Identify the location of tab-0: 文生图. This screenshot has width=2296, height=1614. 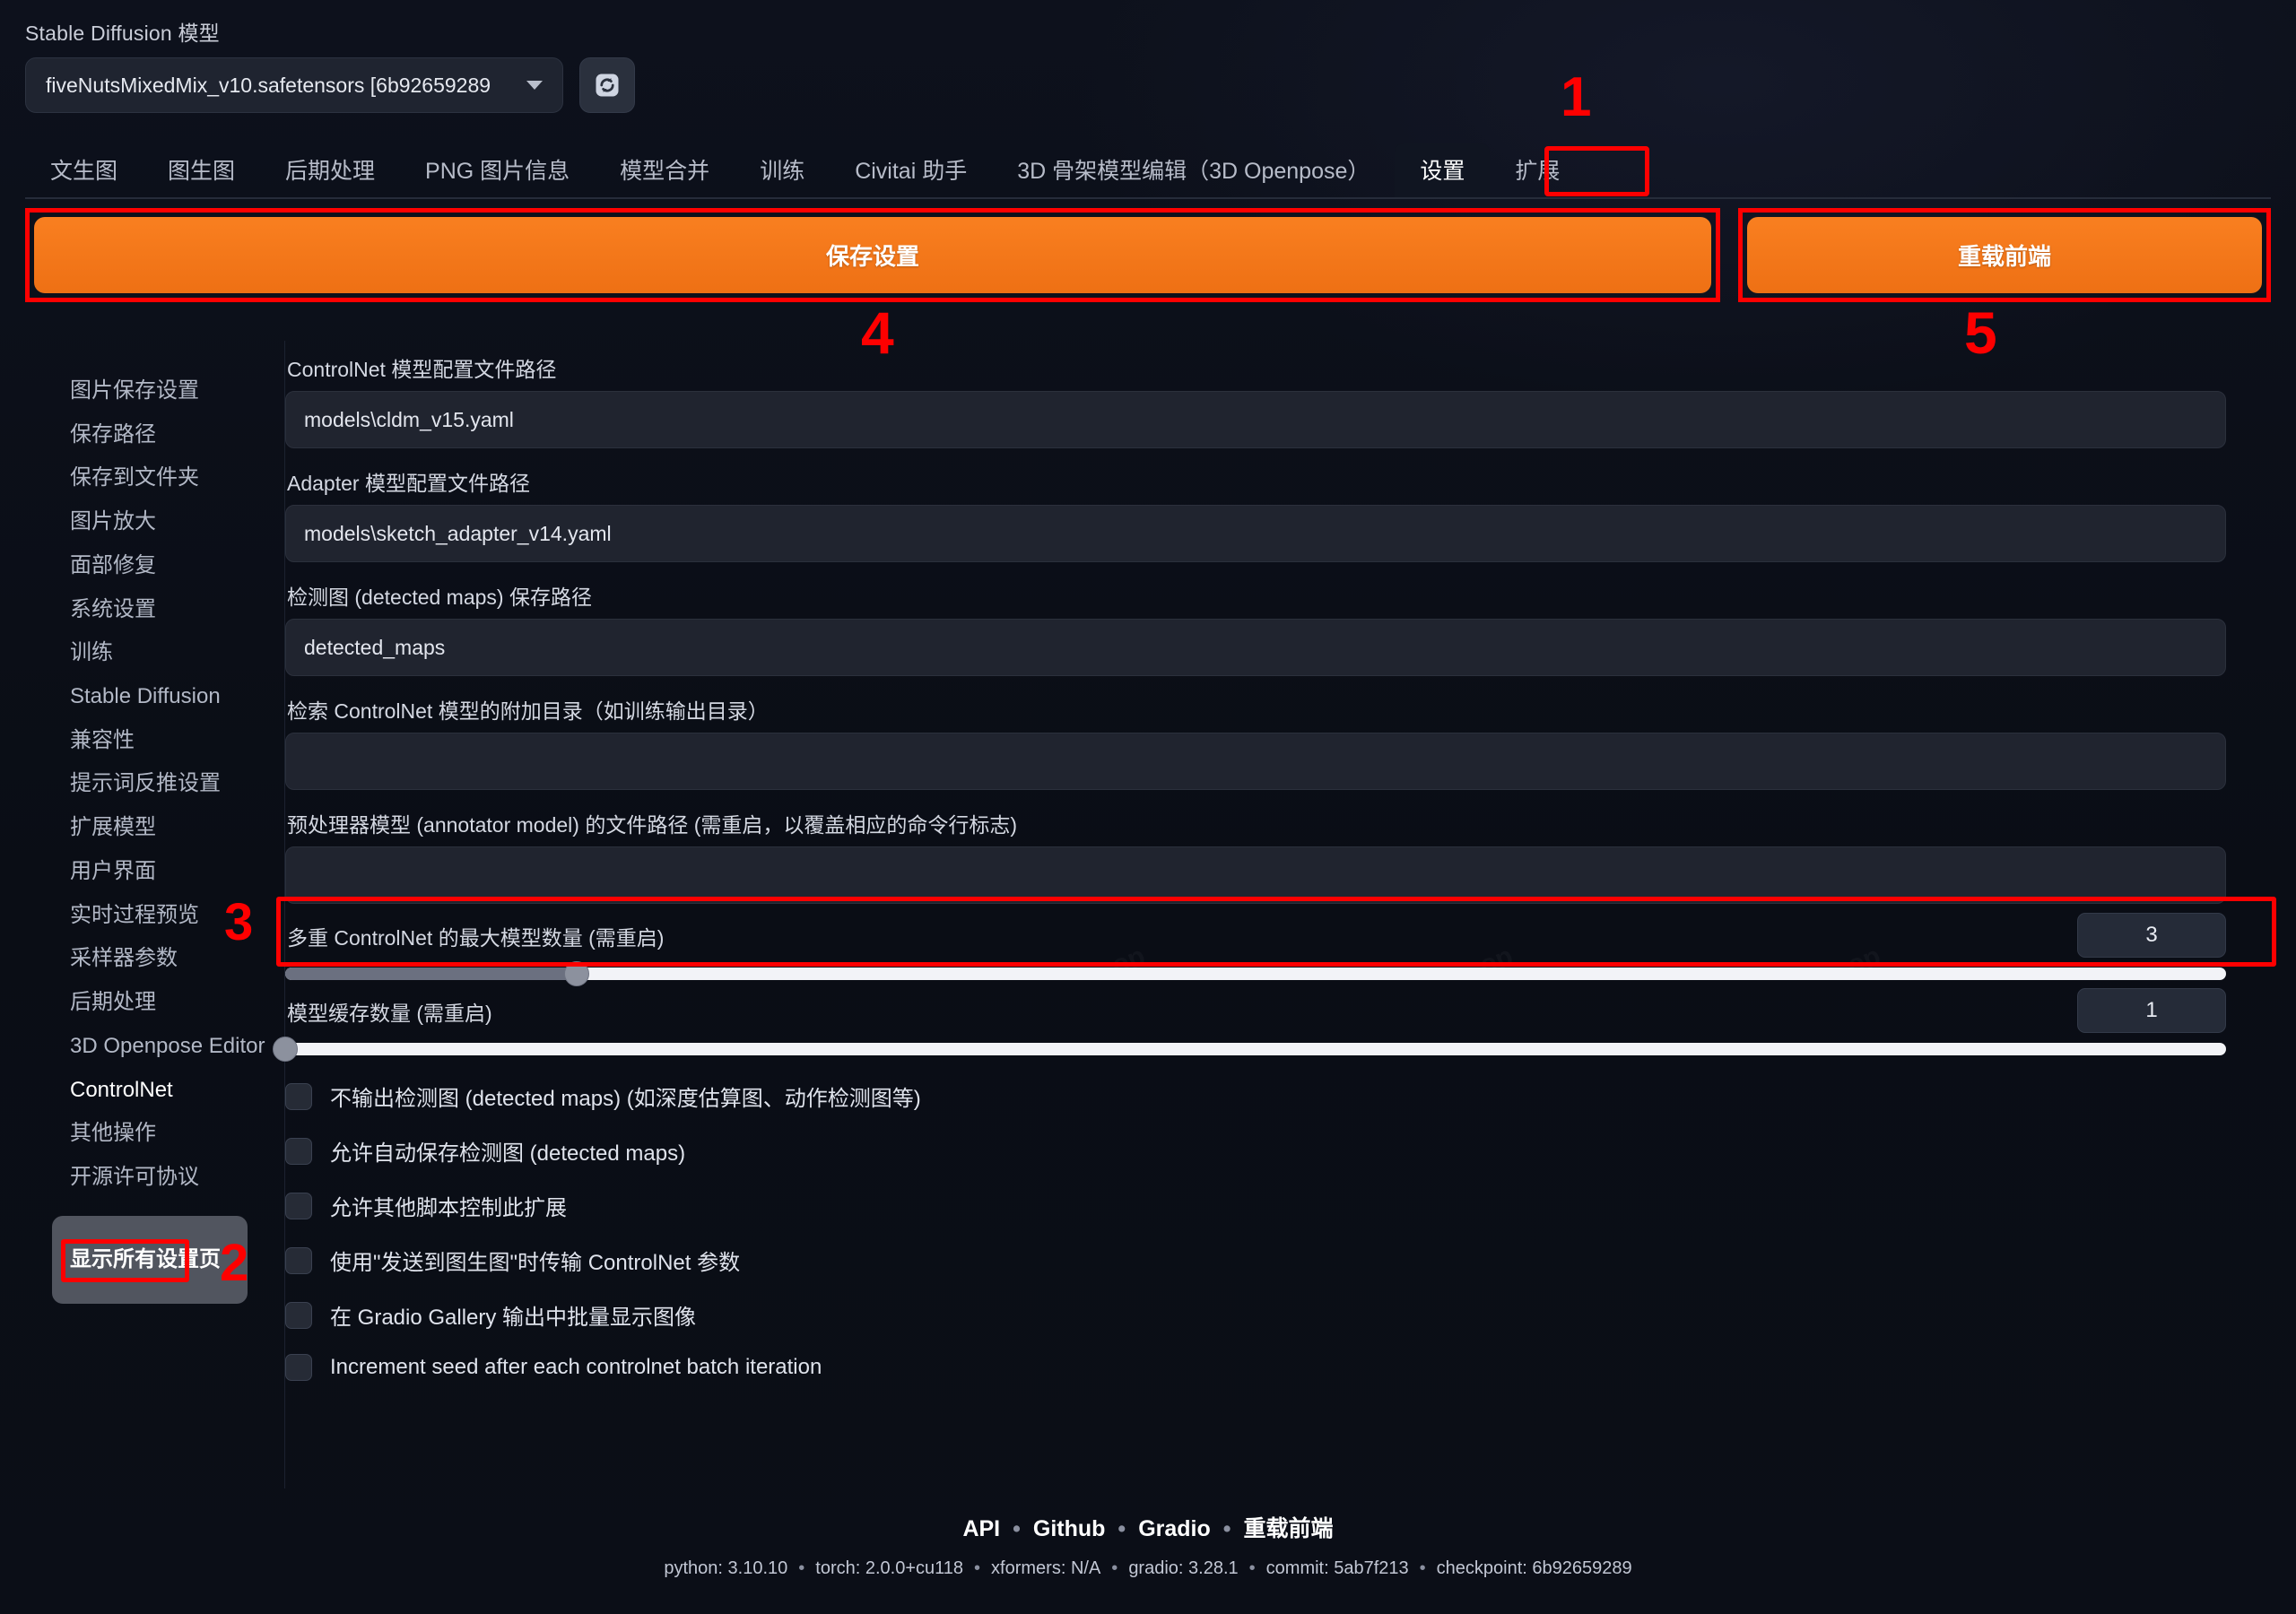
(84, 171).